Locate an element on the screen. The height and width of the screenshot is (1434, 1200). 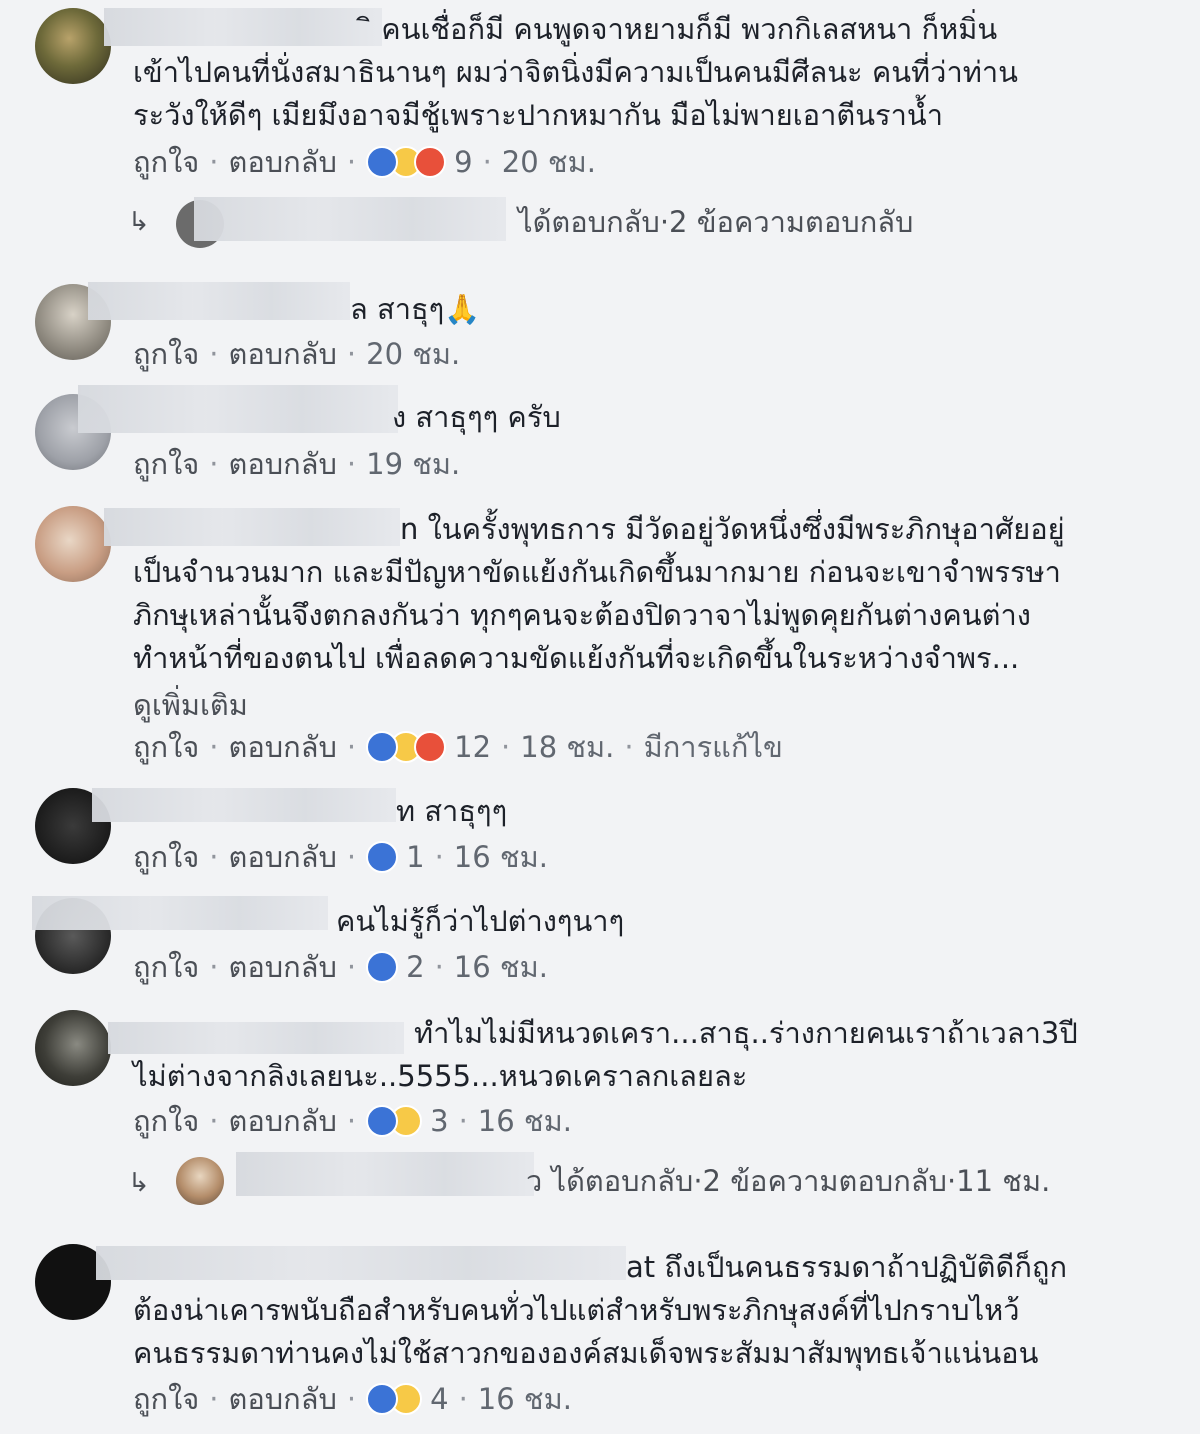
timestamp: 11 ชม. is located at coordinates (1003, 1181).